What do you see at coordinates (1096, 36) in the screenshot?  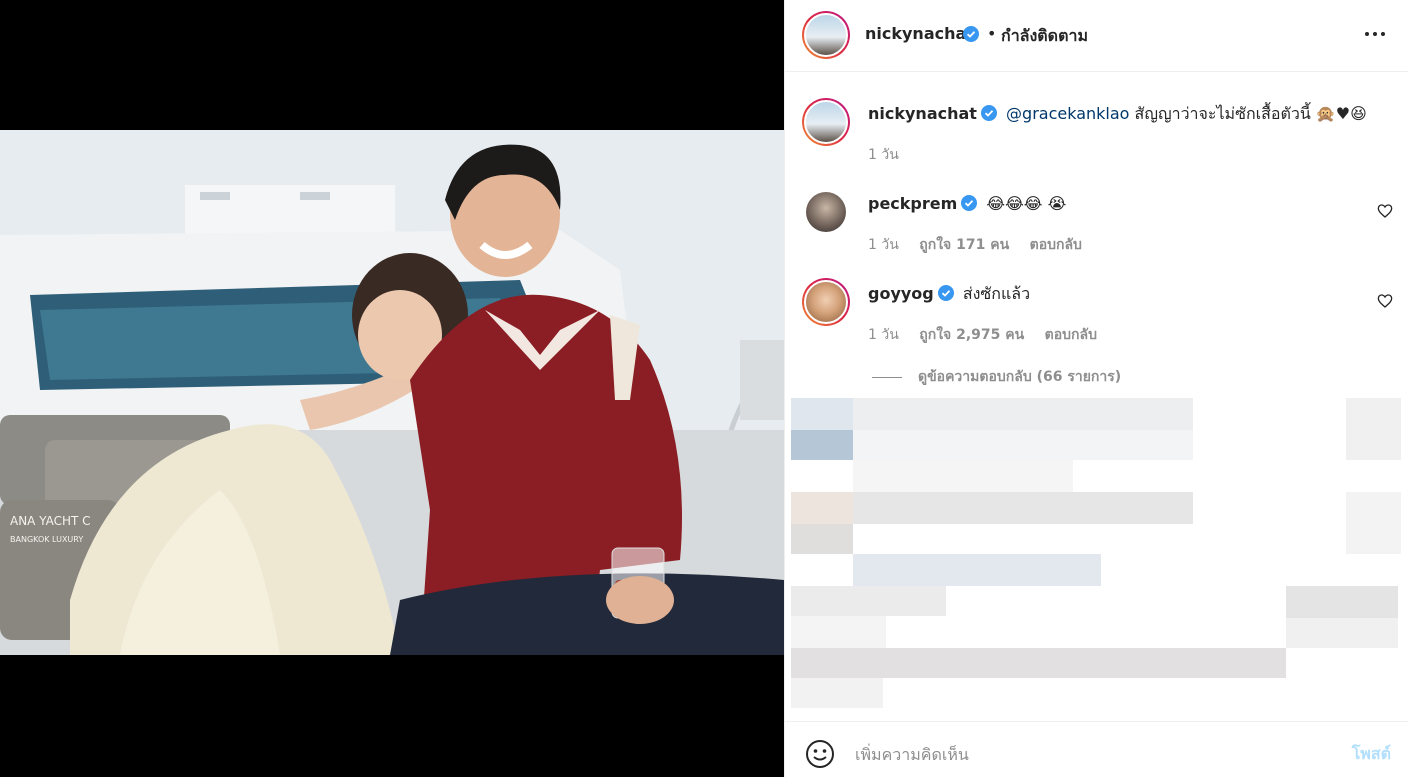 I see `post-header: nickynachat • กำลังติดตาม` at bounding box center [1096, 36].